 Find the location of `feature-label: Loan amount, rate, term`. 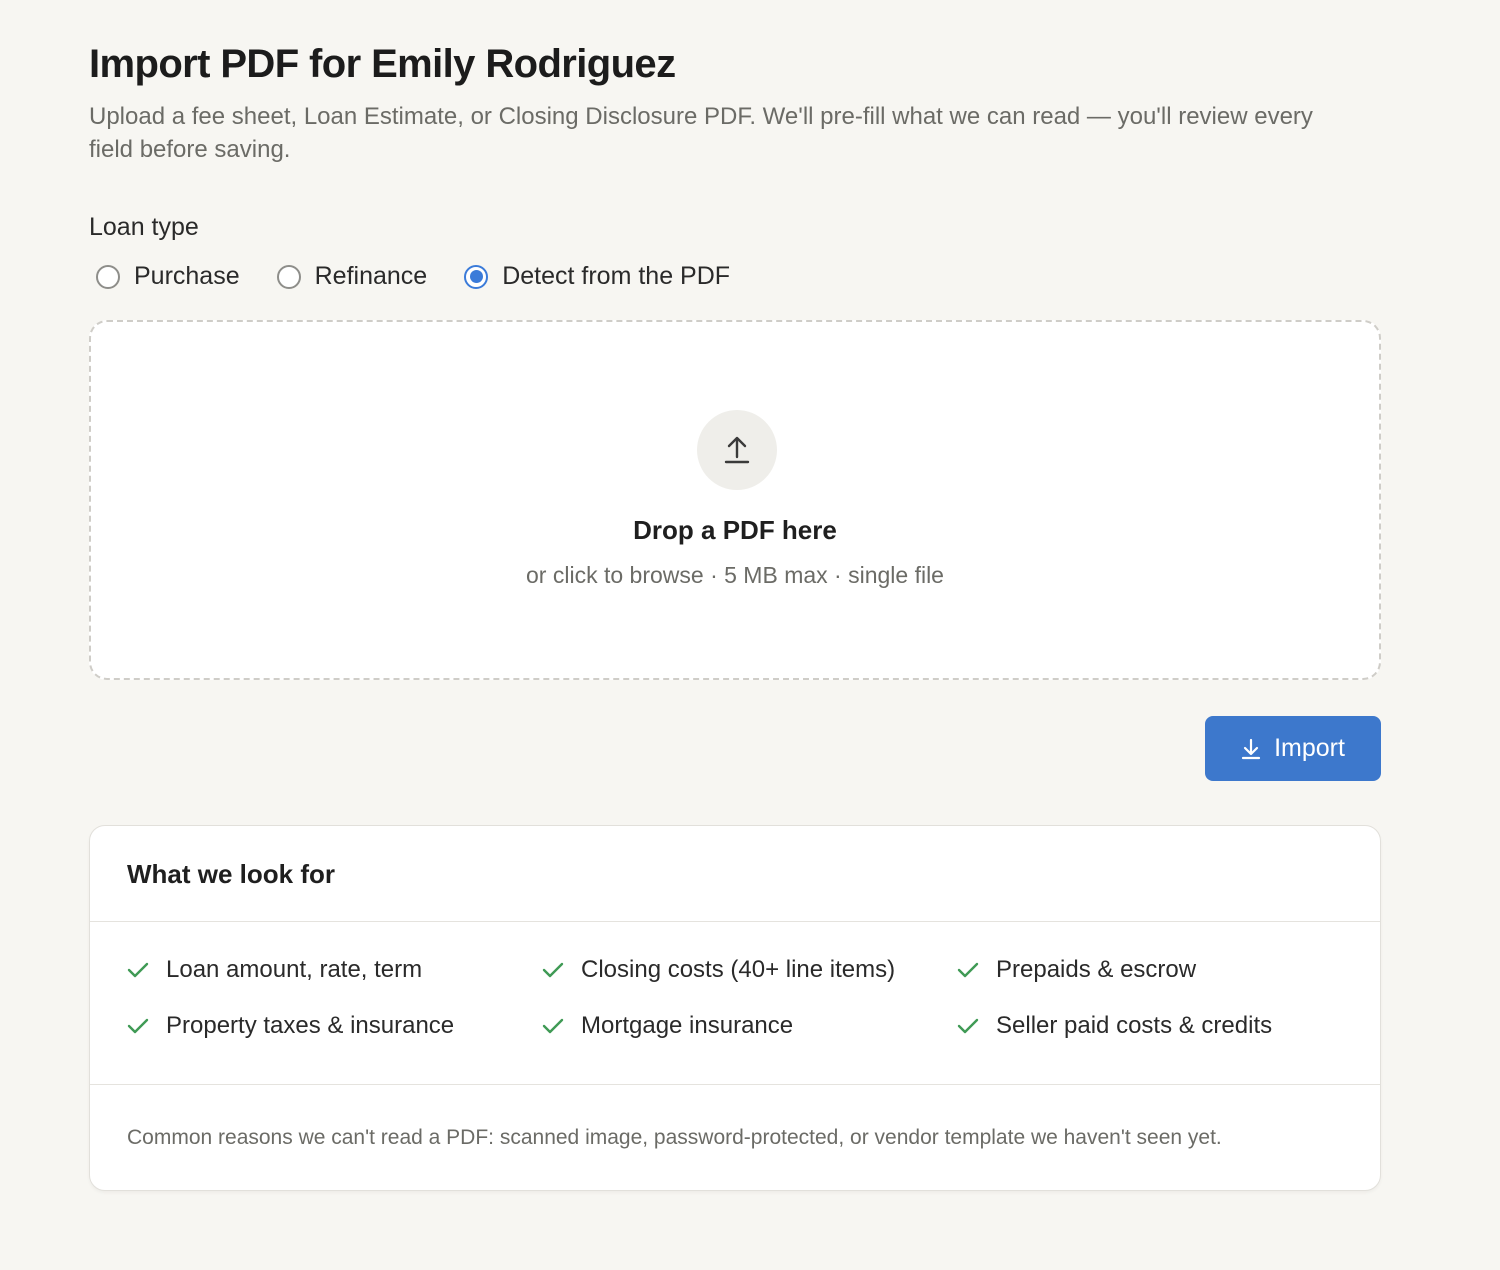

feature-label: Loan amount, rate, term is located at coordinates (294, 969).